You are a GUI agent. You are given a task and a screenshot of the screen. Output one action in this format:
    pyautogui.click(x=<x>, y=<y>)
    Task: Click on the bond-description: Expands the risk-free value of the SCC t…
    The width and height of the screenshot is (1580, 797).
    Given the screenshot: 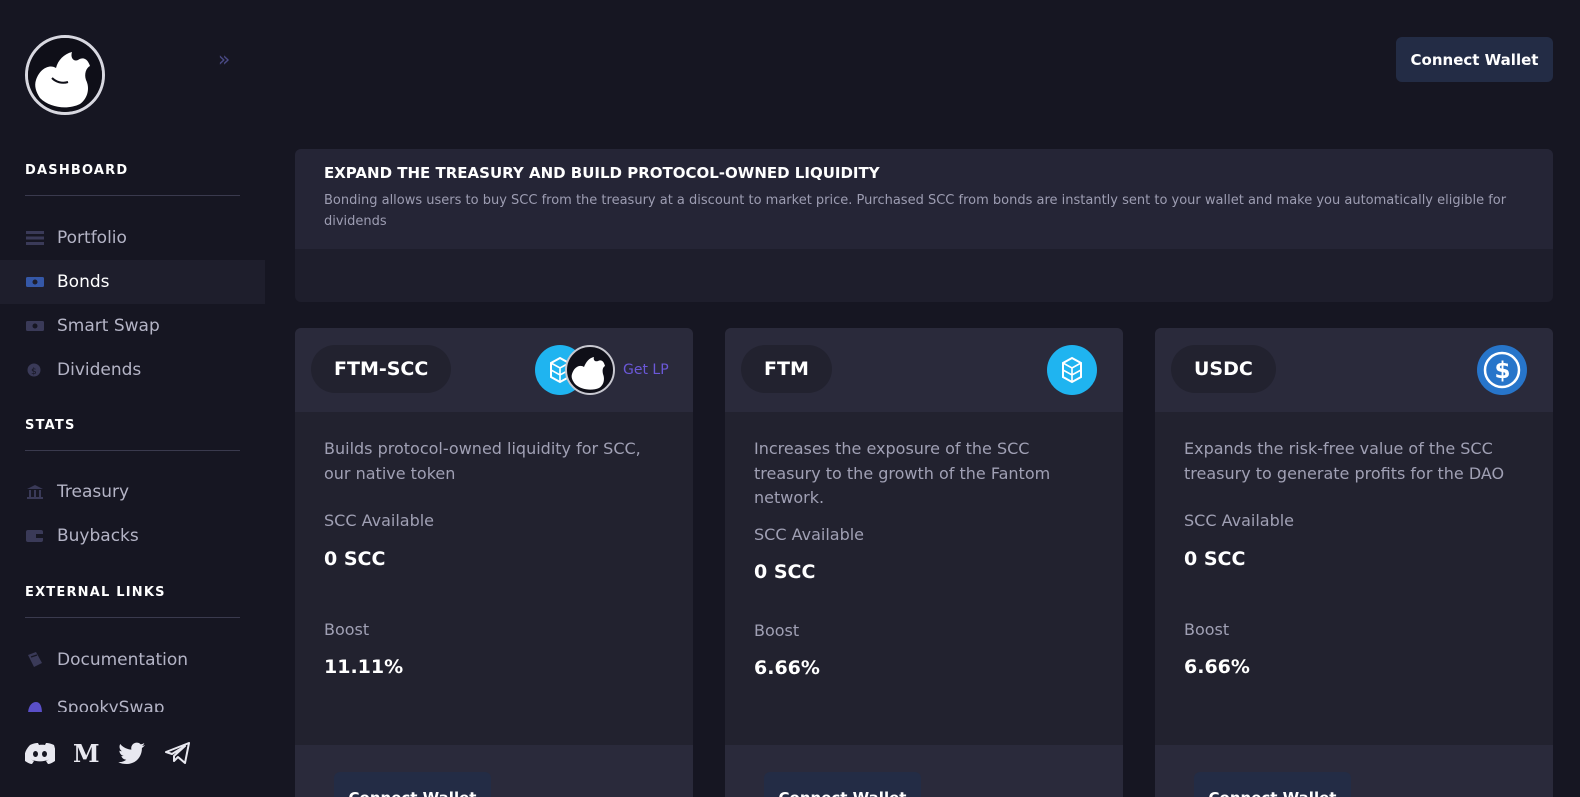 What is the action you would take?
    pyautogui.click(x=1344, y=461)
    